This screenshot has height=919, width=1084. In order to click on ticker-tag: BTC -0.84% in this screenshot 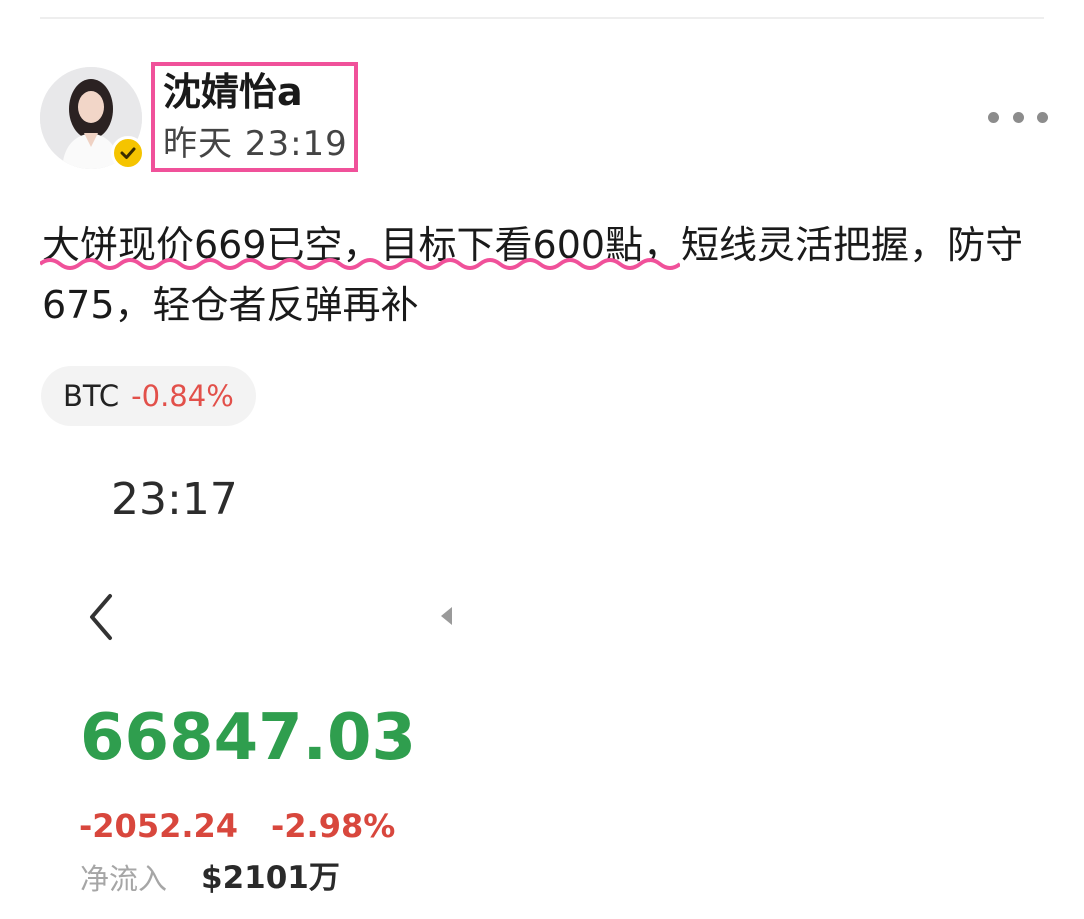, I will do `click(148, 396)`.